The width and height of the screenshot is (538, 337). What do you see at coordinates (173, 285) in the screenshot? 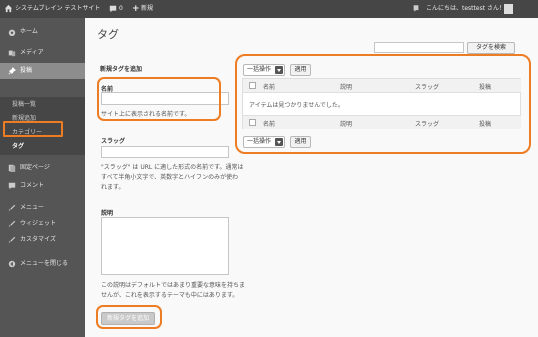
I see `description-help-line-1: この説明はデフォルトではあまり重要な意味を持ちま` at bounding box center [173, 285].